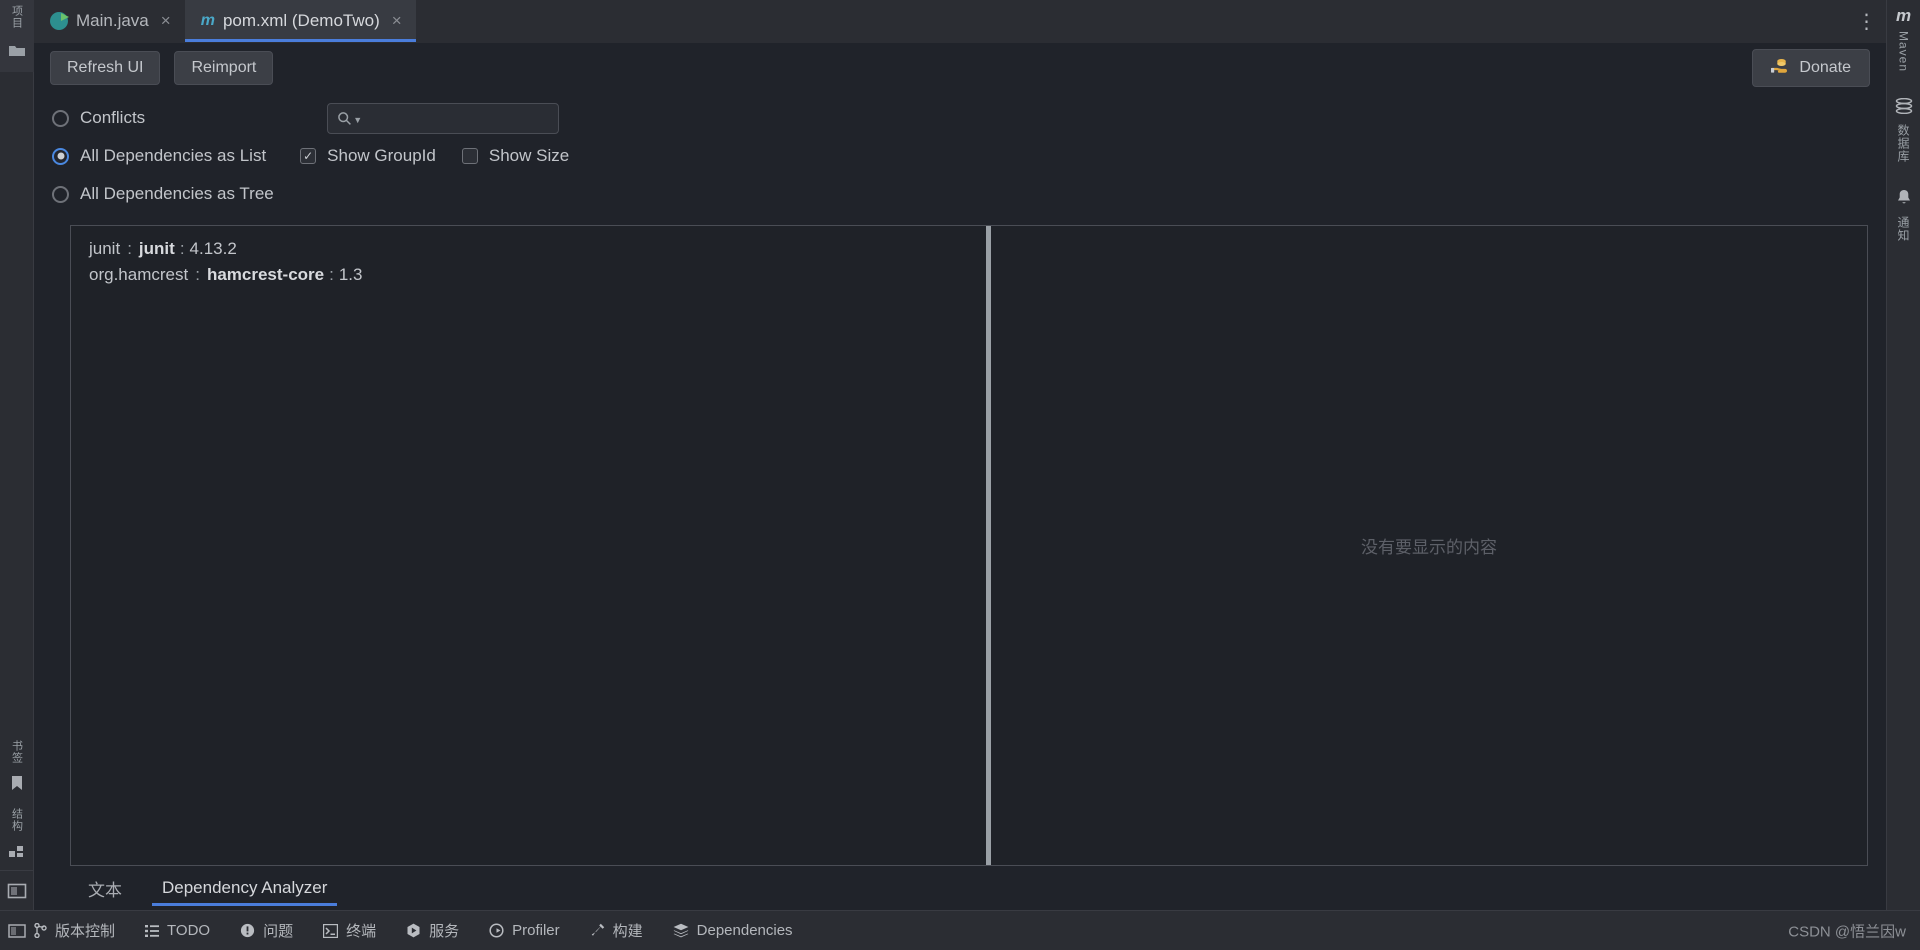  What do you see at coordinates (60, 156) in the screenshot?
I see `radio-all-dependencies-as-list-indicator` at bounding box center [60, 156].